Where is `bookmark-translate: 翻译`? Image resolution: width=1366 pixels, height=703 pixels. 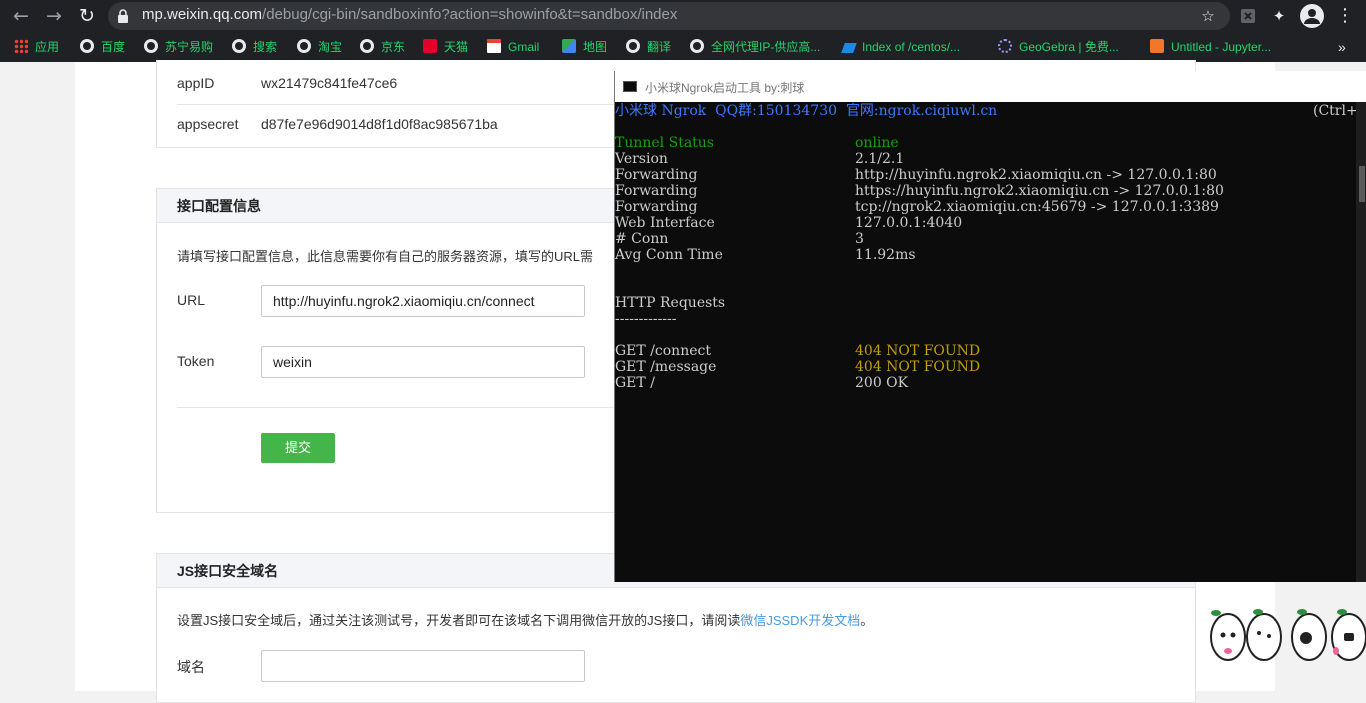 bookmark-translate: 翻译 is located at coordinates (648, 47).